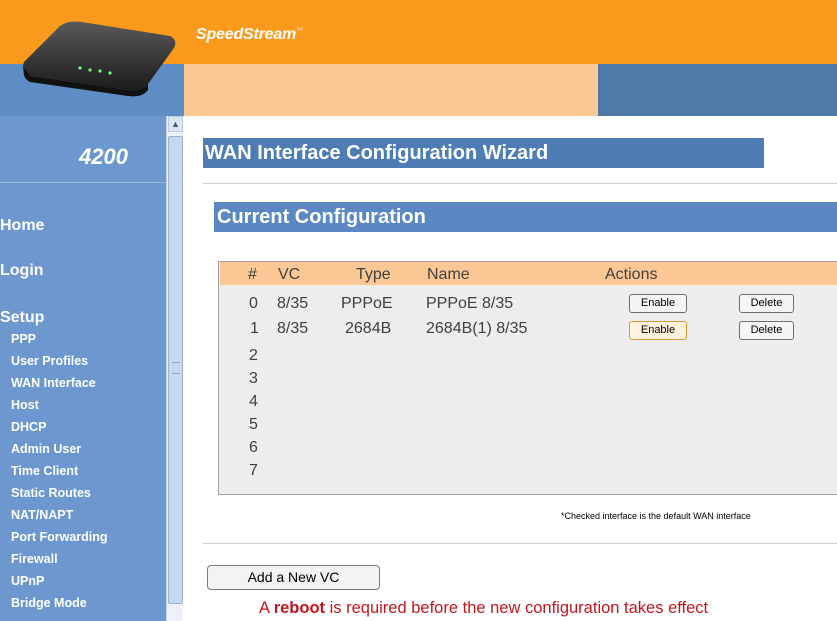 Image resolution: width=837 pixels, height=621 pixels. I want to click on router-device-image, so click(99, 59).